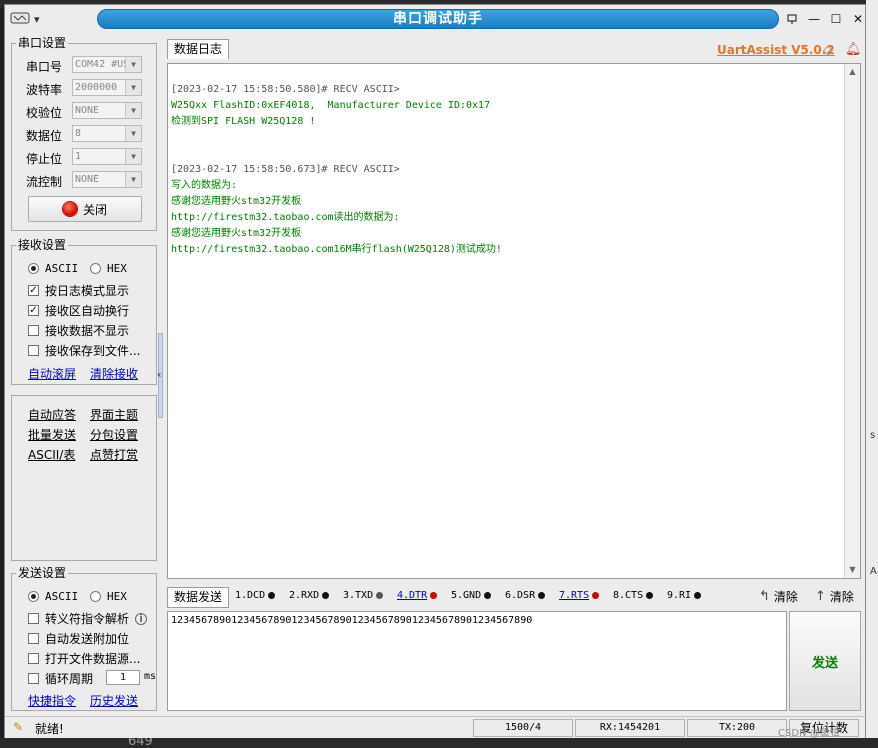 This screenshot has height=748, width=878. Describe the element at coordinates (814, 19) in the screenshot. I see `minimize-button: —` at that location.